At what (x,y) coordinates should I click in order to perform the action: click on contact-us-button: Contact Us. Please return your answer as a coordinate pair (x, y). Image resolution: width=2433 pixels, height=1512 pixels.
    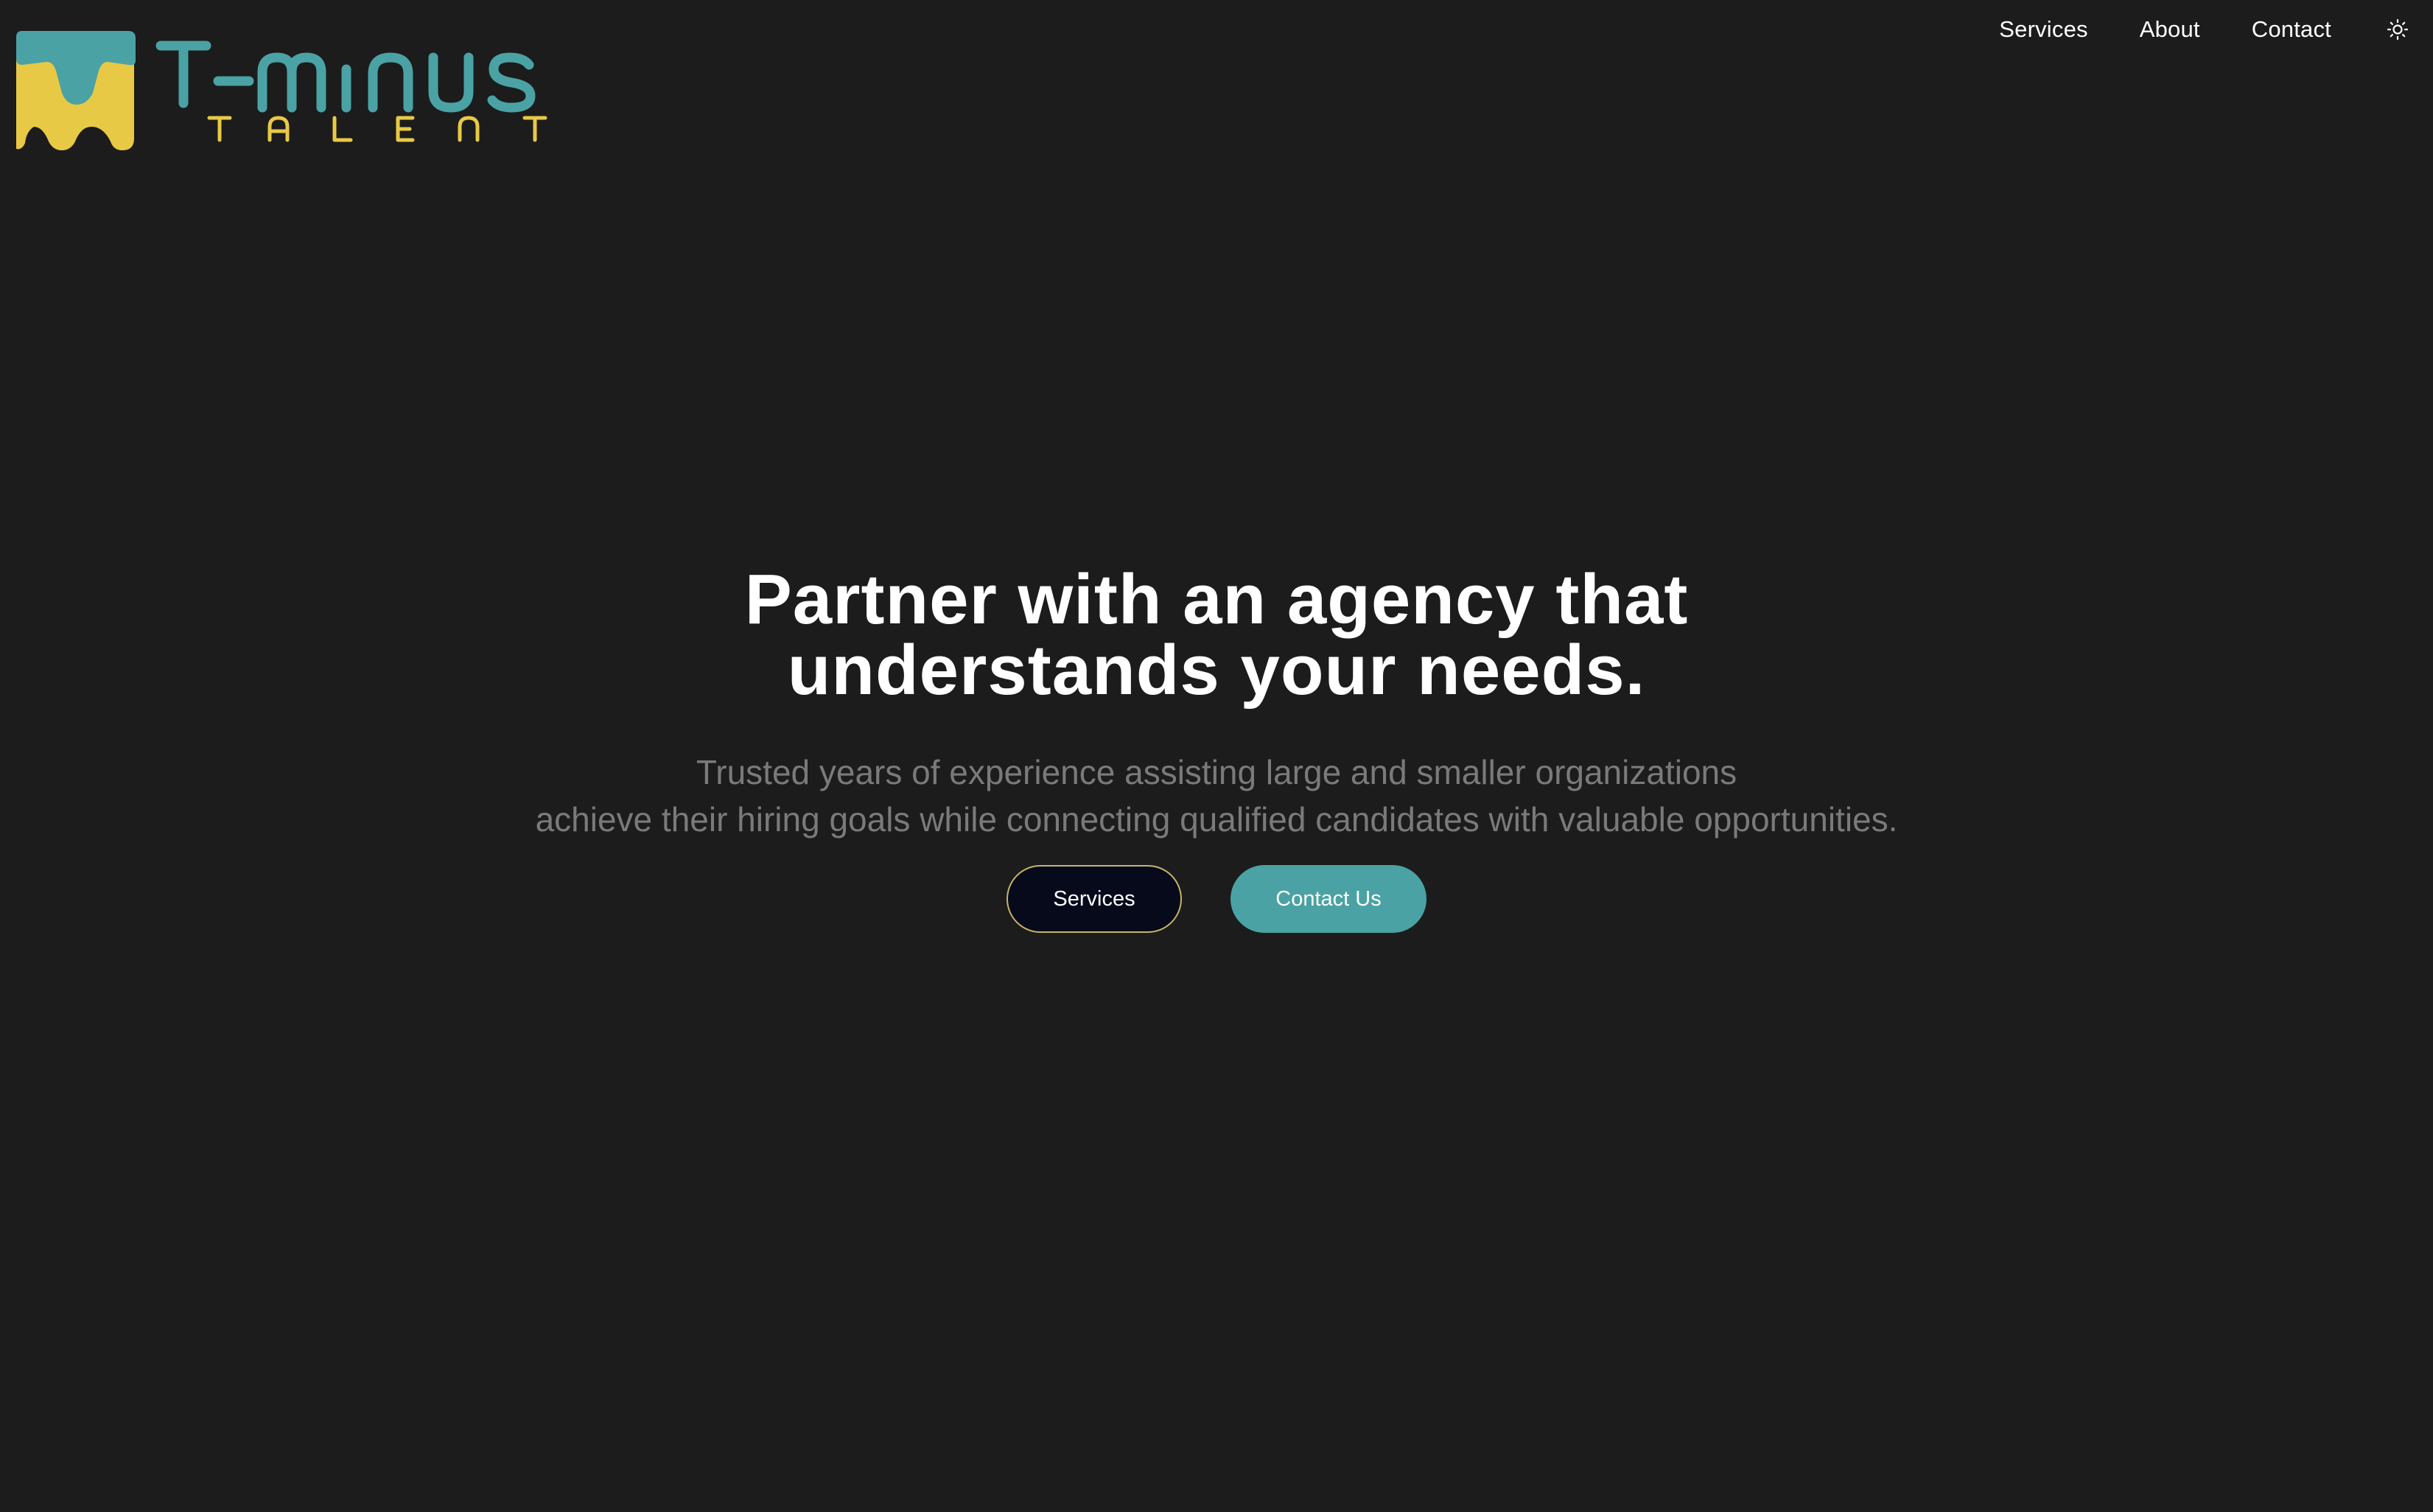
    Looking at the image, I should click on (1328, 899).